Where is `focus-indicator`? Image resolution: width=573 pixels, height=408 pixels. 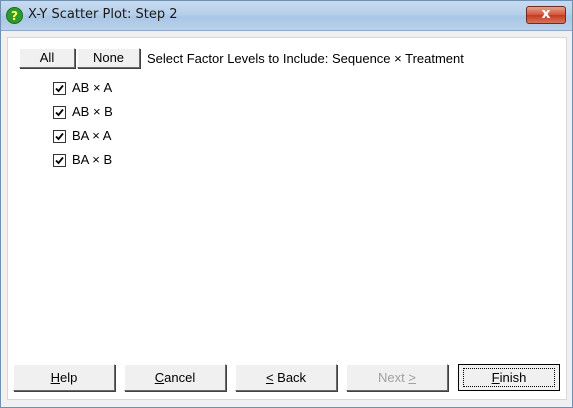 focus-indicator is located at coordinates (509, 377).